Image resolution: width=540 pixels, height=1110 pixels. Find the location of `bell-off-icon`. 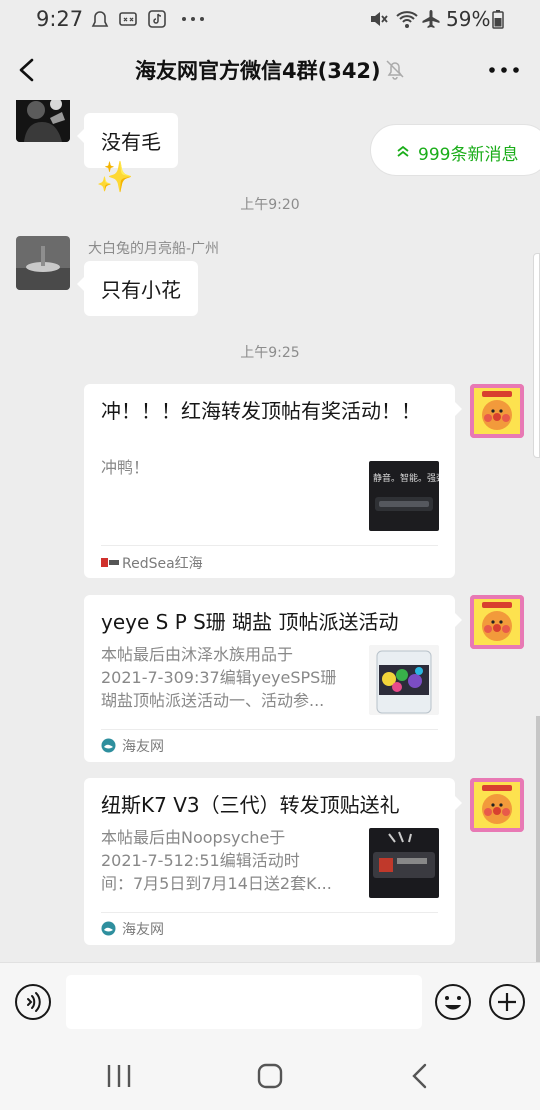

bell-off-icon is located at coordinates (395, 70).